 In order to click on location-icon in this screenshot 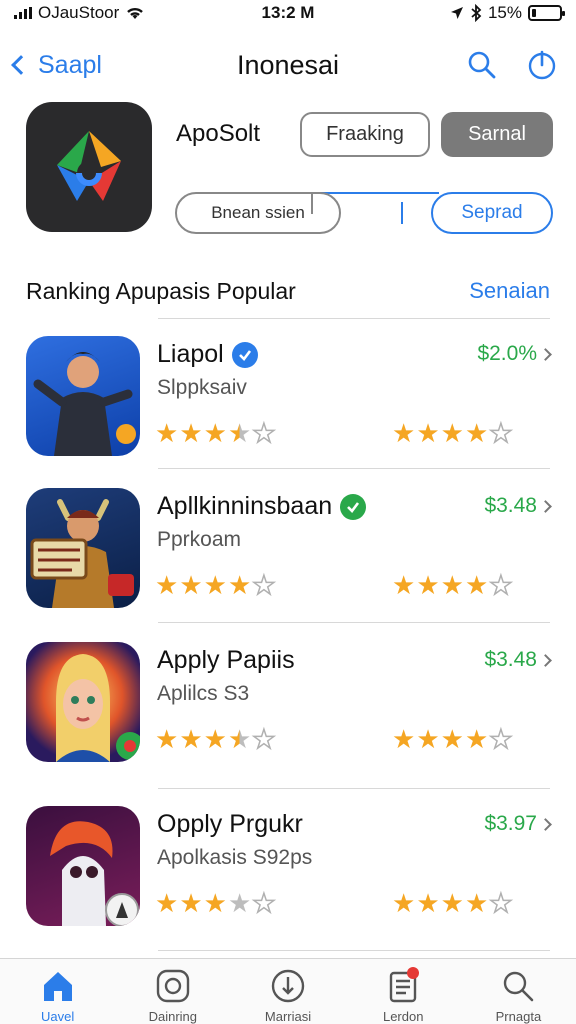, I will do `click(456, 13)`.